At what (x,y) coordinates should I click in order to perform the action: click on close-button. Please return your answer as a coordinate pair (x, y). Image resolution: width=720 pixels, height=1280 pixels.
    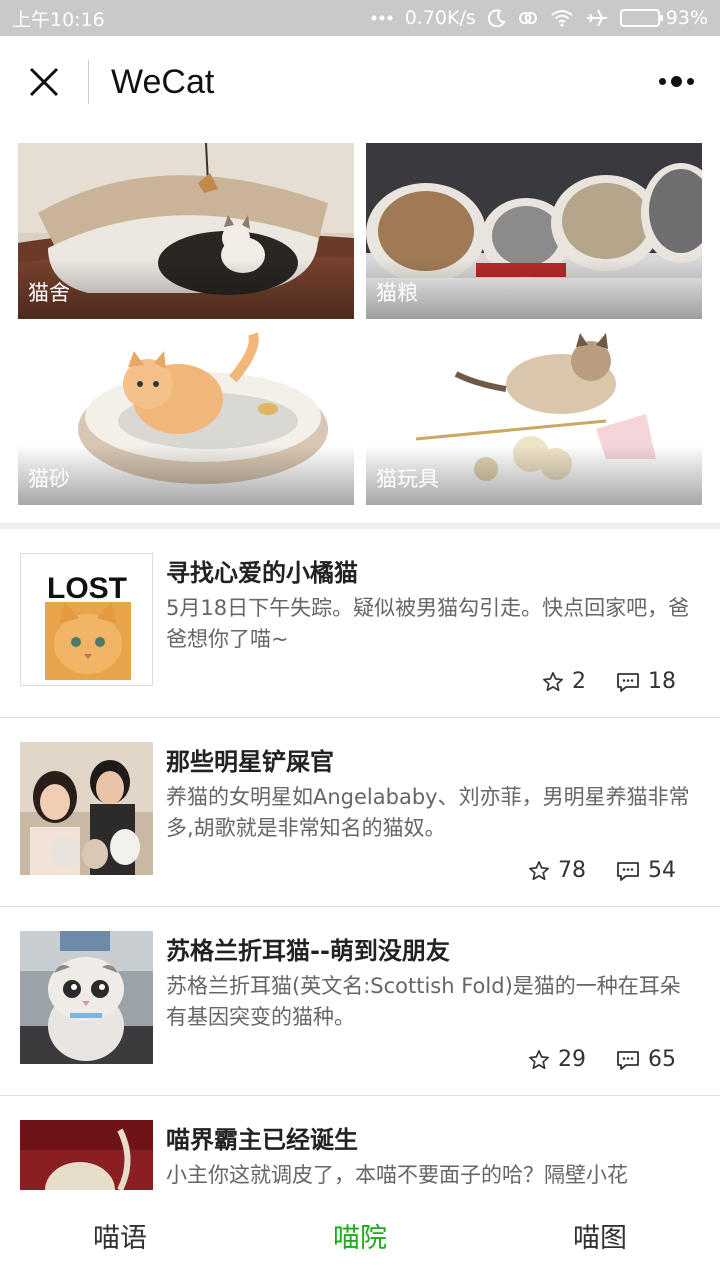
    Looking at the image, I should click on (44, 82).